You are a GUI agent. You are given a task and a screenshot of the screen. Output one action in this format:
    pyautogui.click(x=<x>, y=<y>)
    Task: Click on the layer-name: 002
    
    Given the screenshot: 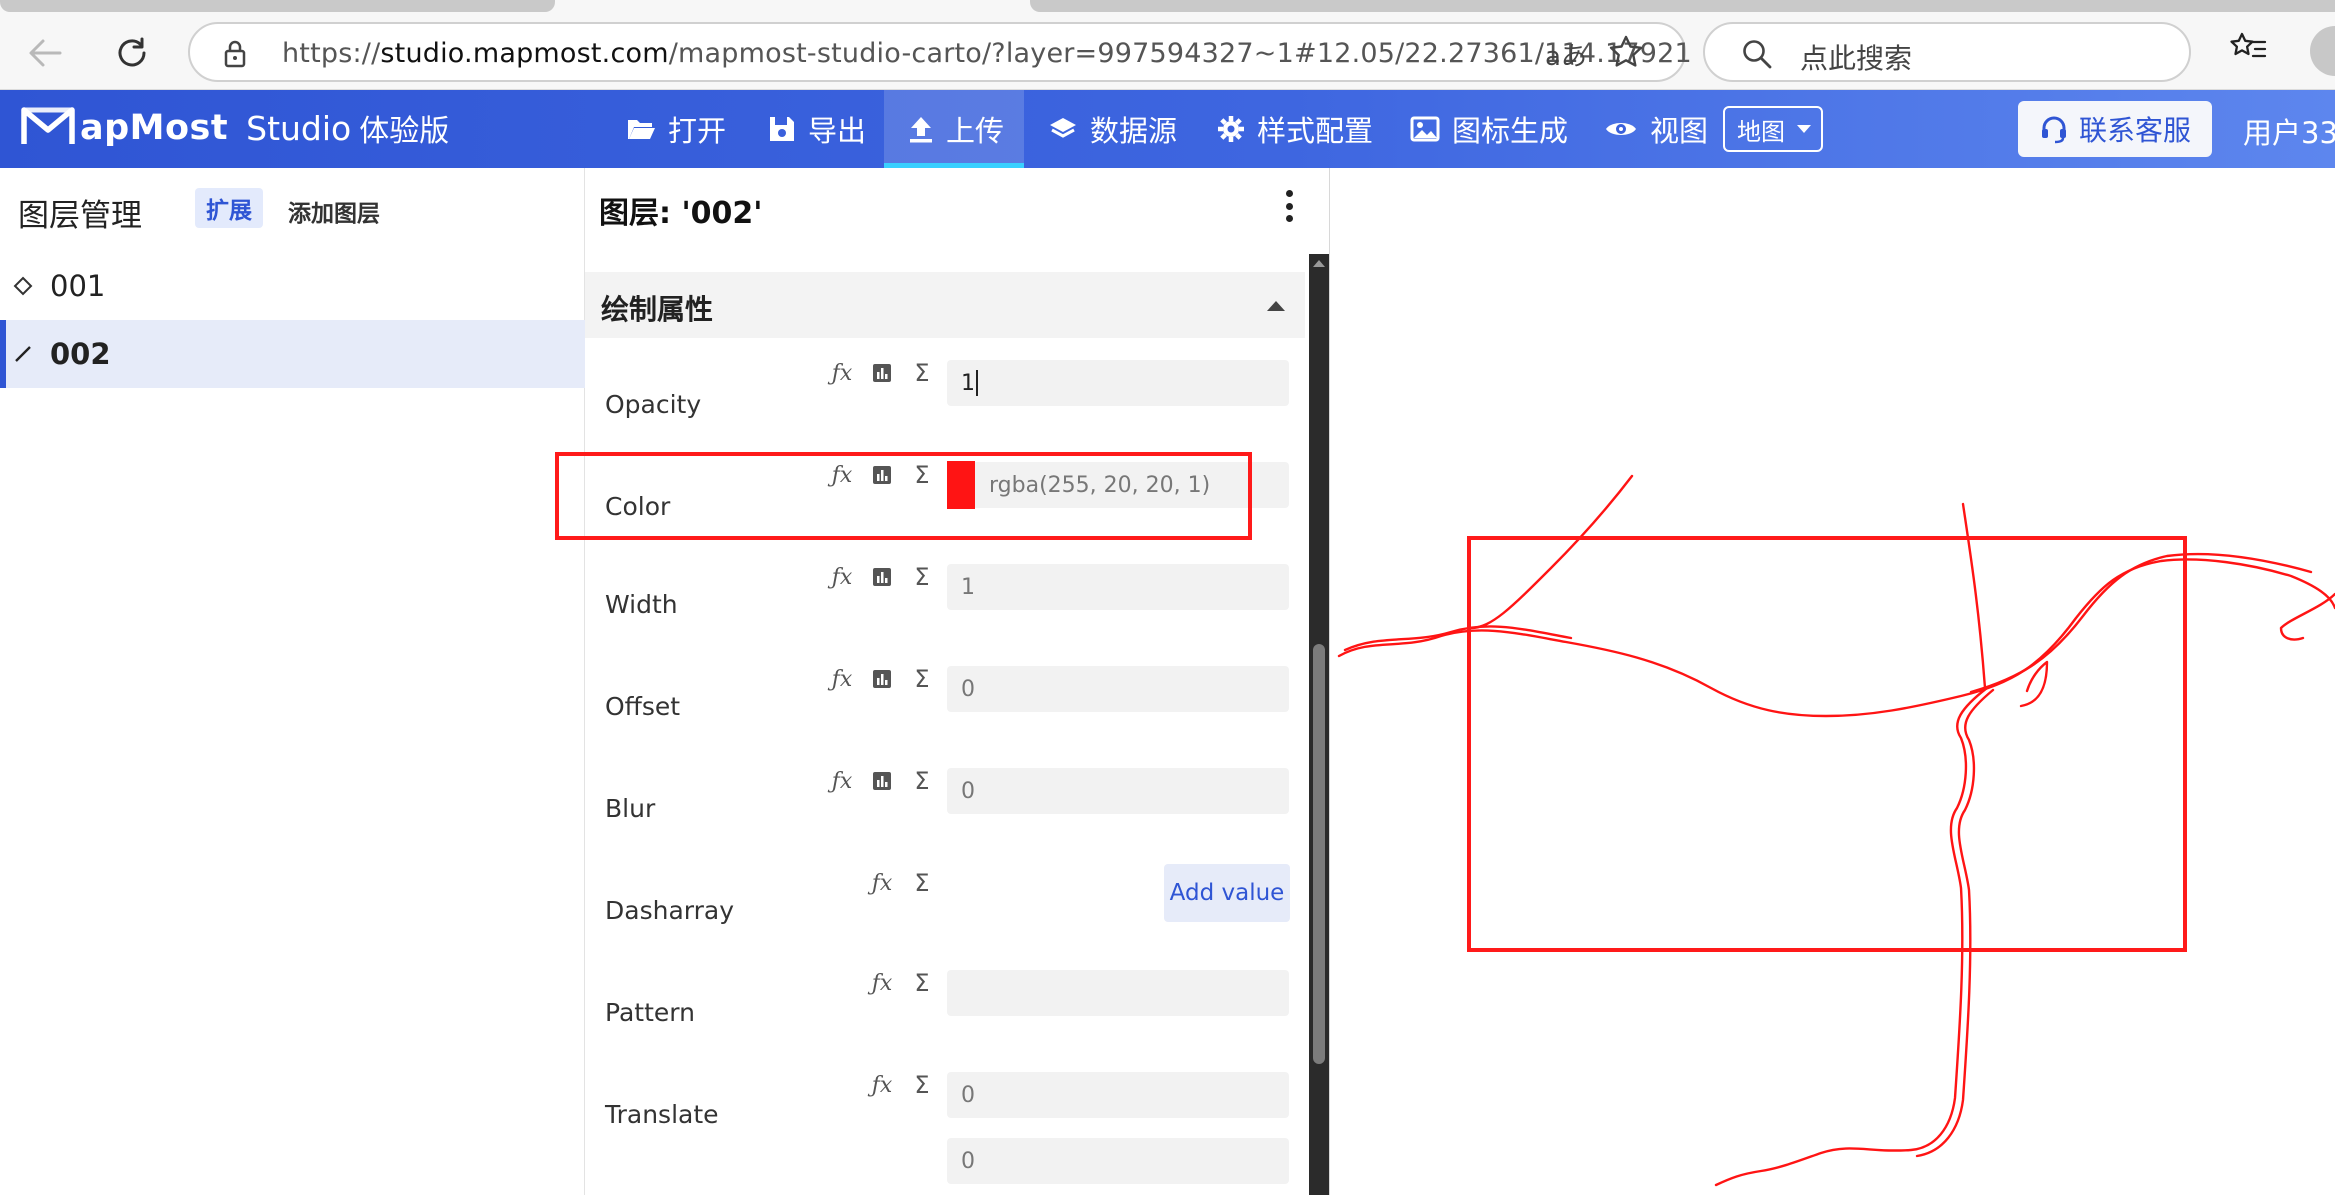 What is the action you would take?
    pyautogui.click(x=80, y=354)
    